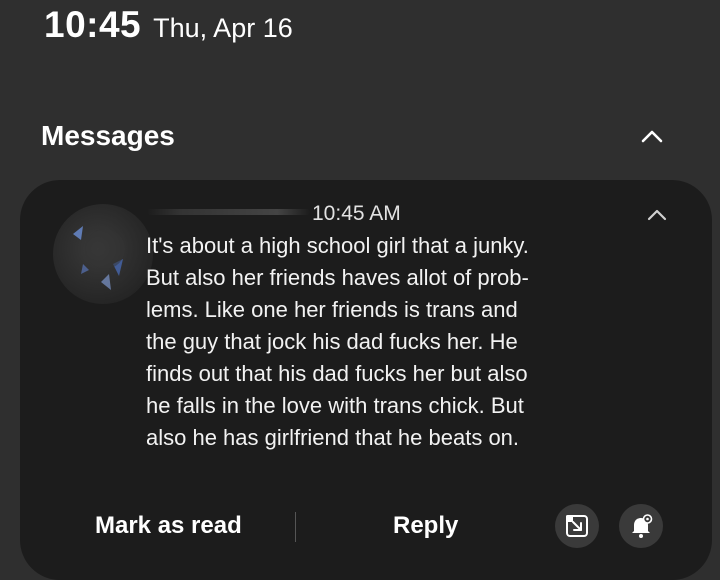 This screenshot has width=720, height=580. I want to click on notification-actions: Mark as read Reply, so click(366, 527).